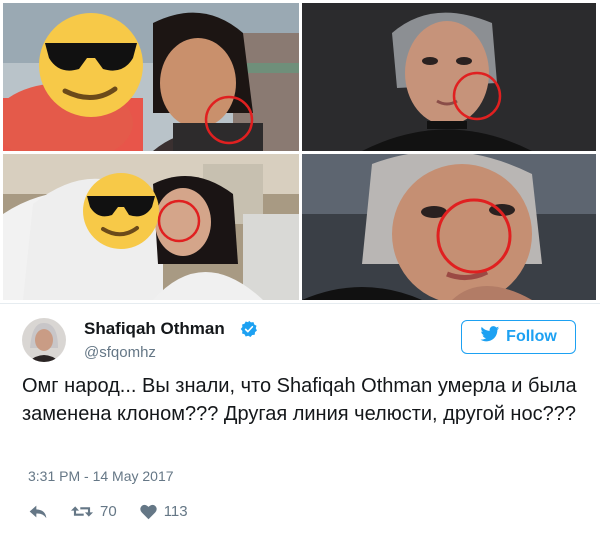 The image size is (600, 536). What do you see at coordinates (108, 511) in the screenshot?
I see `retweet-count: 70` at bounding box center [108, 511].